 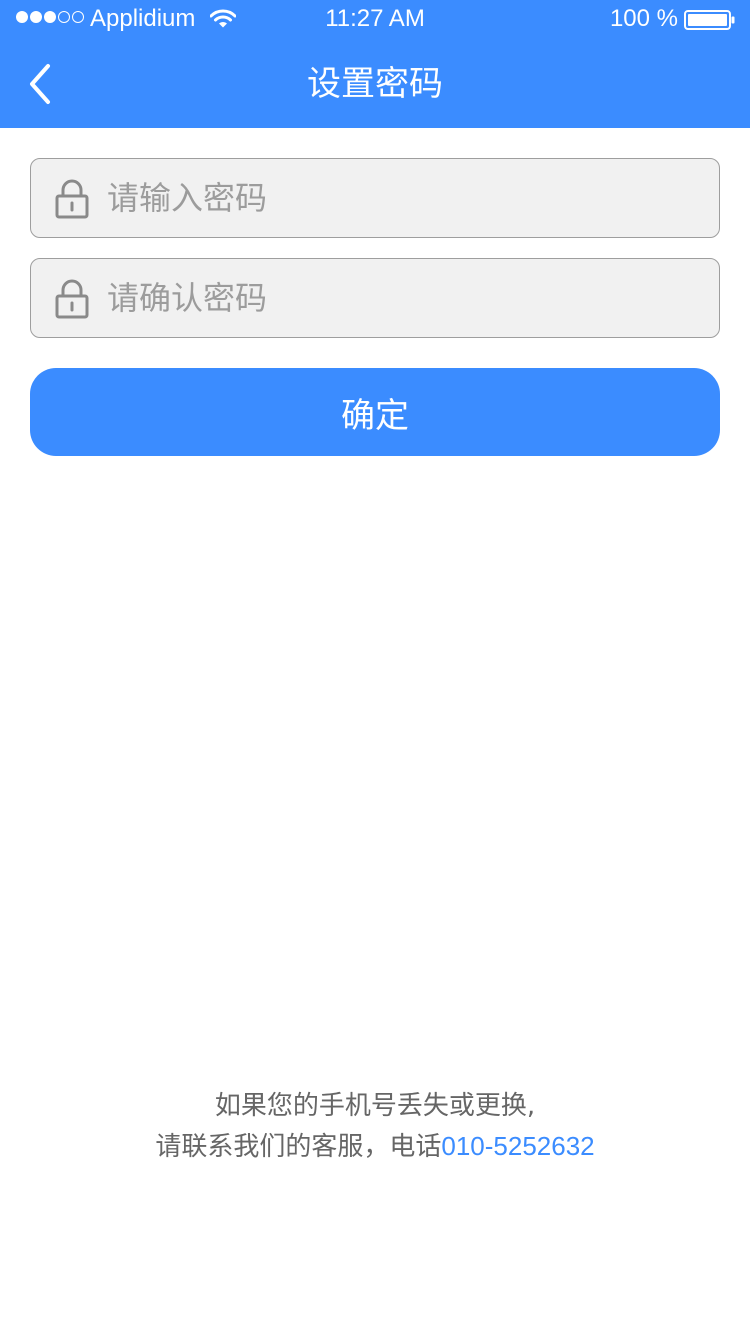 I want to click on help-line-2-text: 请联系我们的客服，电话, so click(x=298, y=1147).